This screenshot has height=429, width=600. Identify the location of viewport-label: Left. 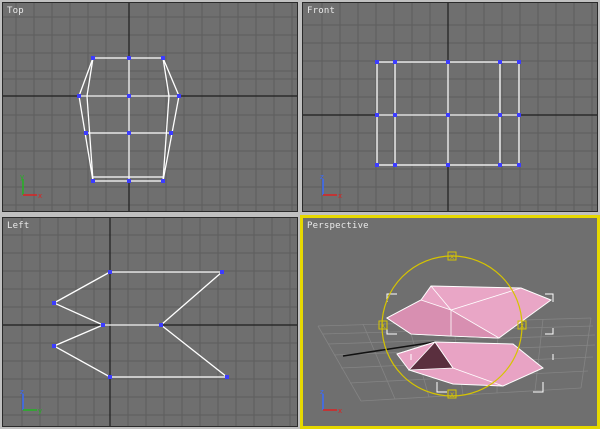
(18, 226).